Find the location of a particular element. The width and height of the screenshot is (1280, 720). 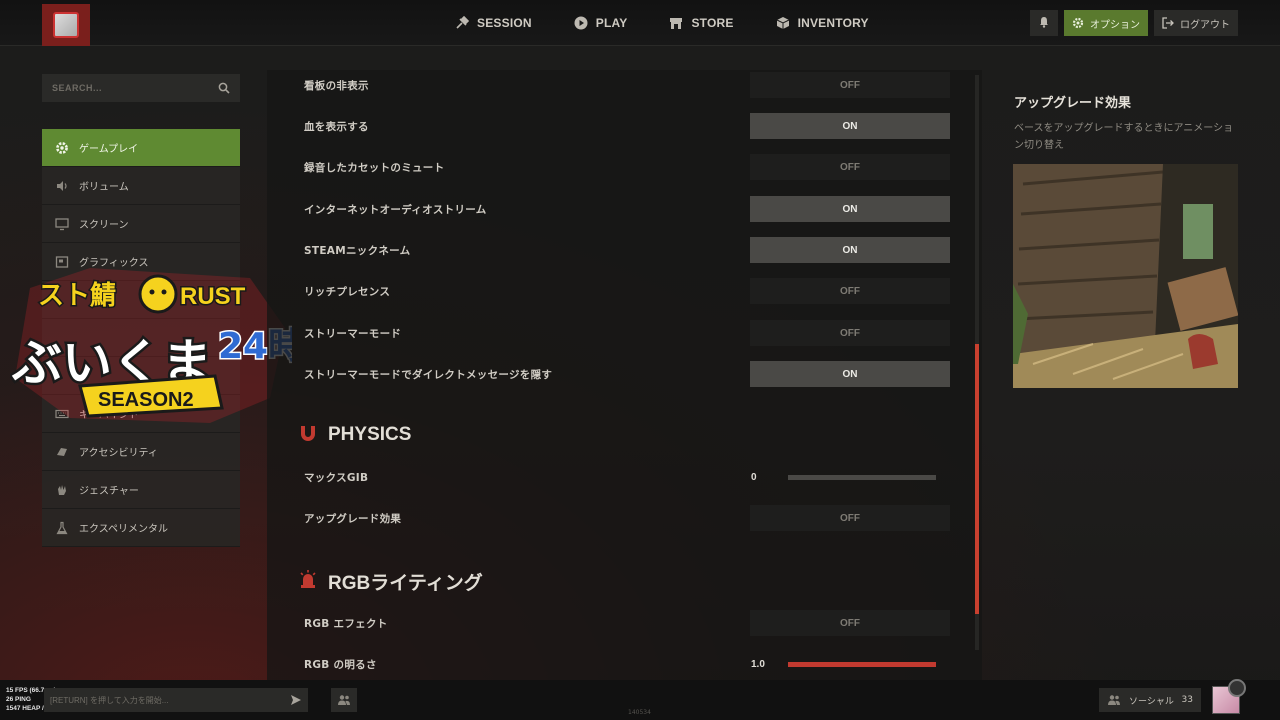

setting-row: ストリーマーモードでダイレクトメッセージを隠す ON is located at coordinates (627, 374).